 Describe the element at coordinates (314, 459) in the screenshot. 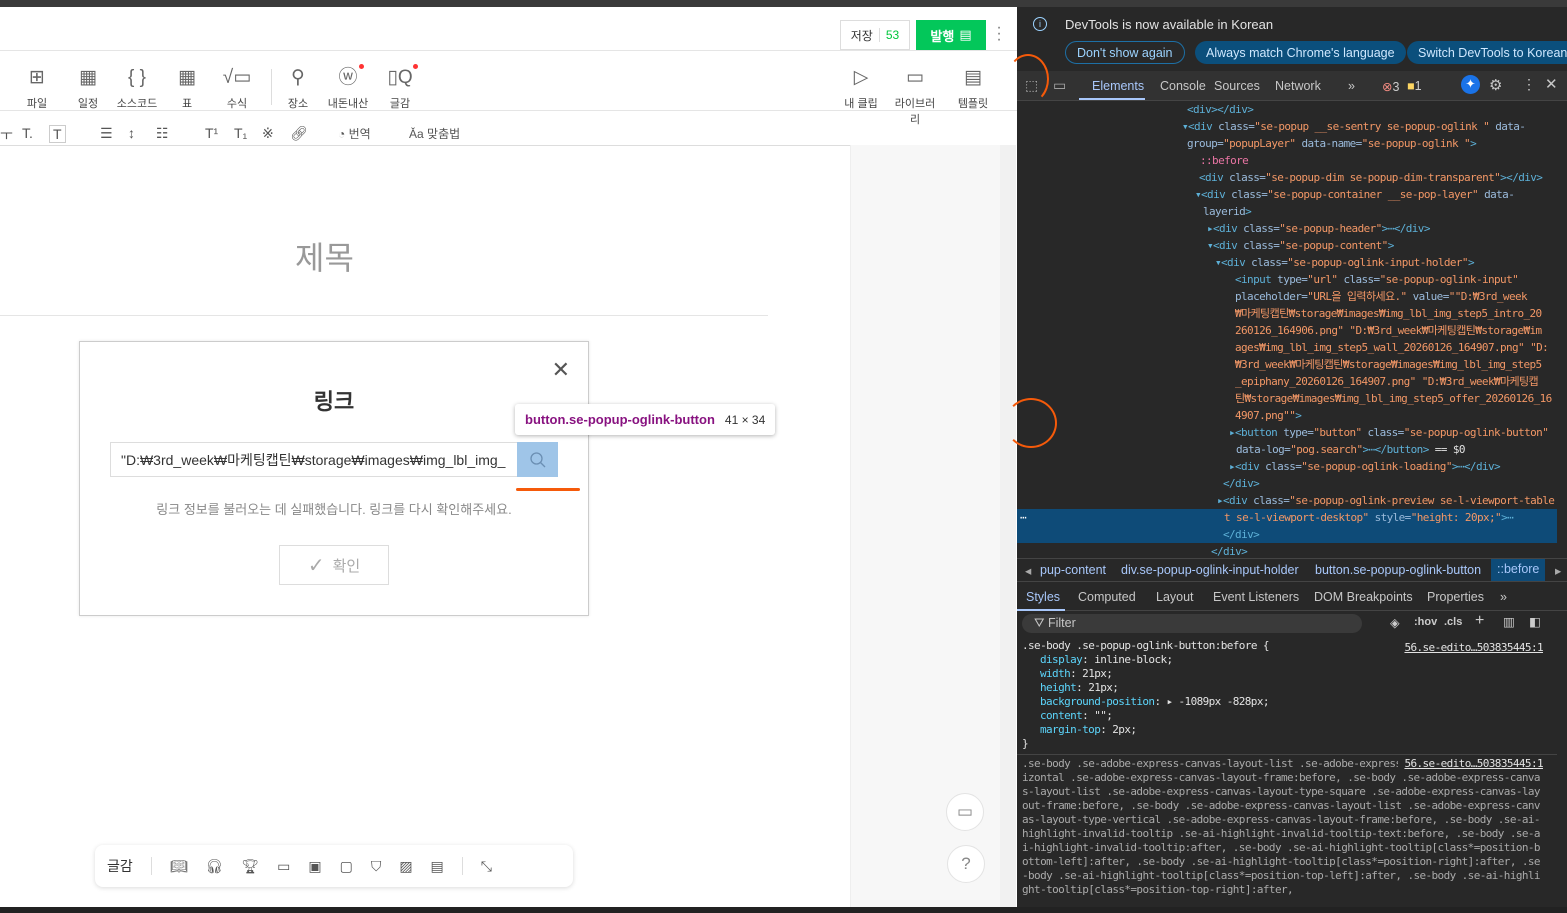

I see `link-url-input` at that location.